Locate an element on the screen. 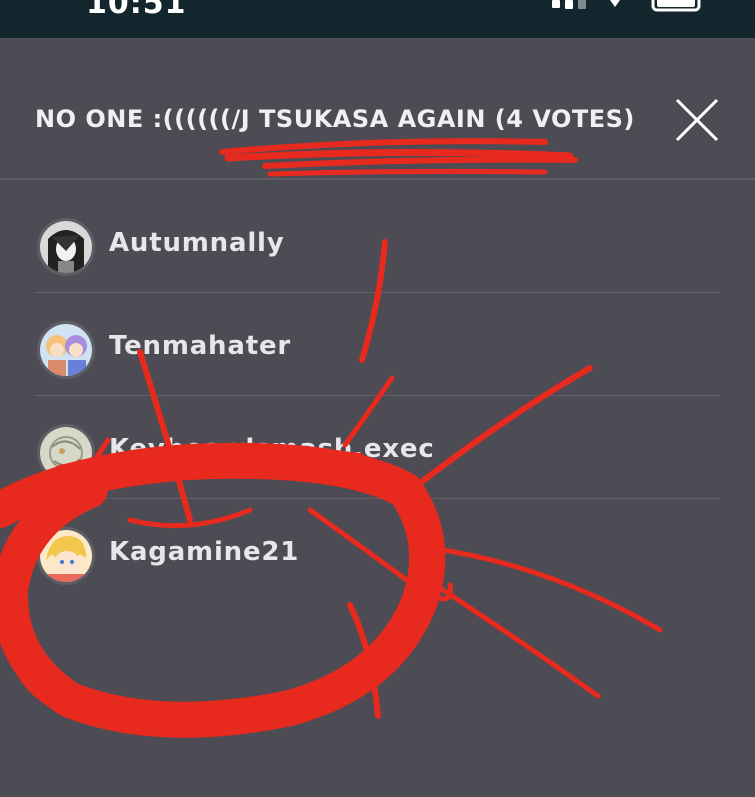  voter-row: Keyboardsmash.exec is located at coordinates (377, 447).